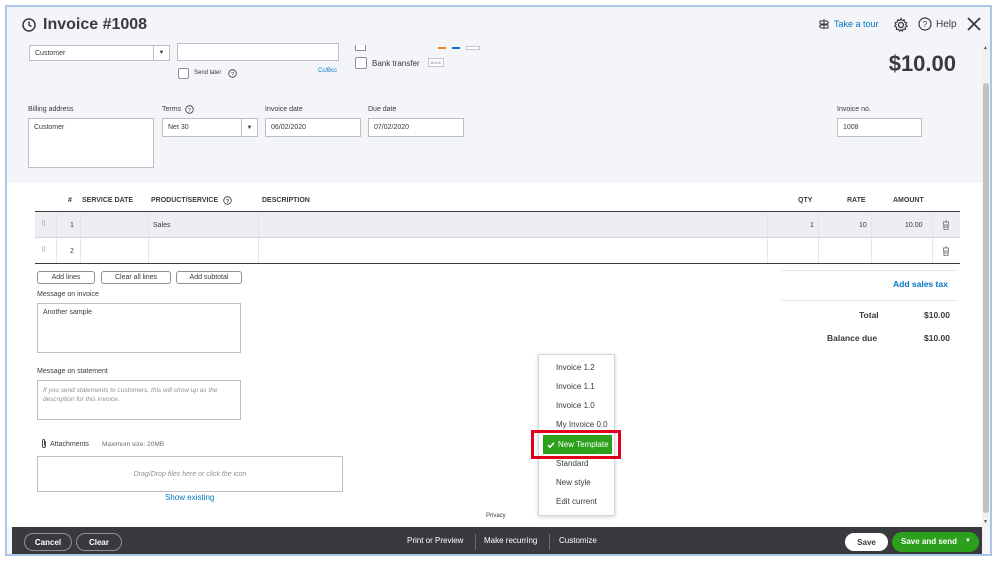  What do you see at coordinates (139, 328) in the screenshot?
I see `message-invoice-field: Another sample` at bounding box center [139, 328].